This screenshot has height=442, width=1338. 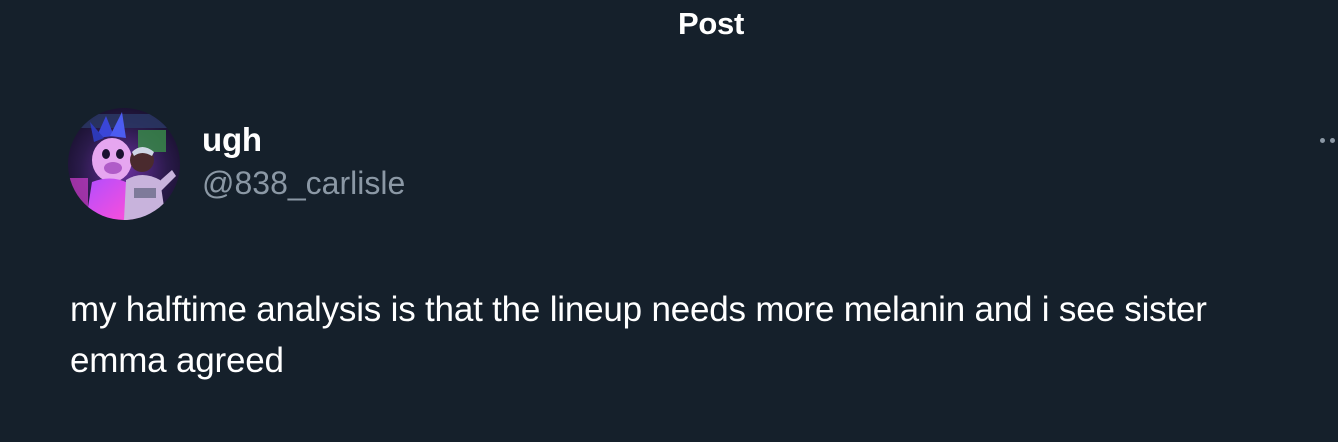 I want to click on avatar-image, so click(x=124, y=164).